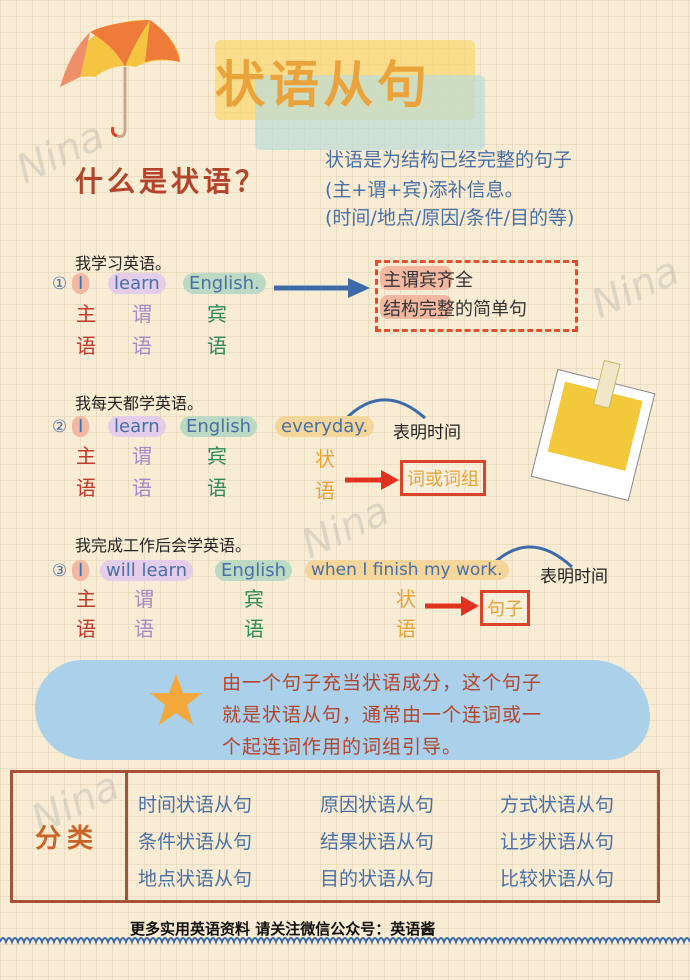 The height and width of the screenshot is (980, 690). Describe the element at coordinates (382, 683) in the screenshot. I see `cloud-text-line: 由一个句子充当状语成分，这个句子` at that location.